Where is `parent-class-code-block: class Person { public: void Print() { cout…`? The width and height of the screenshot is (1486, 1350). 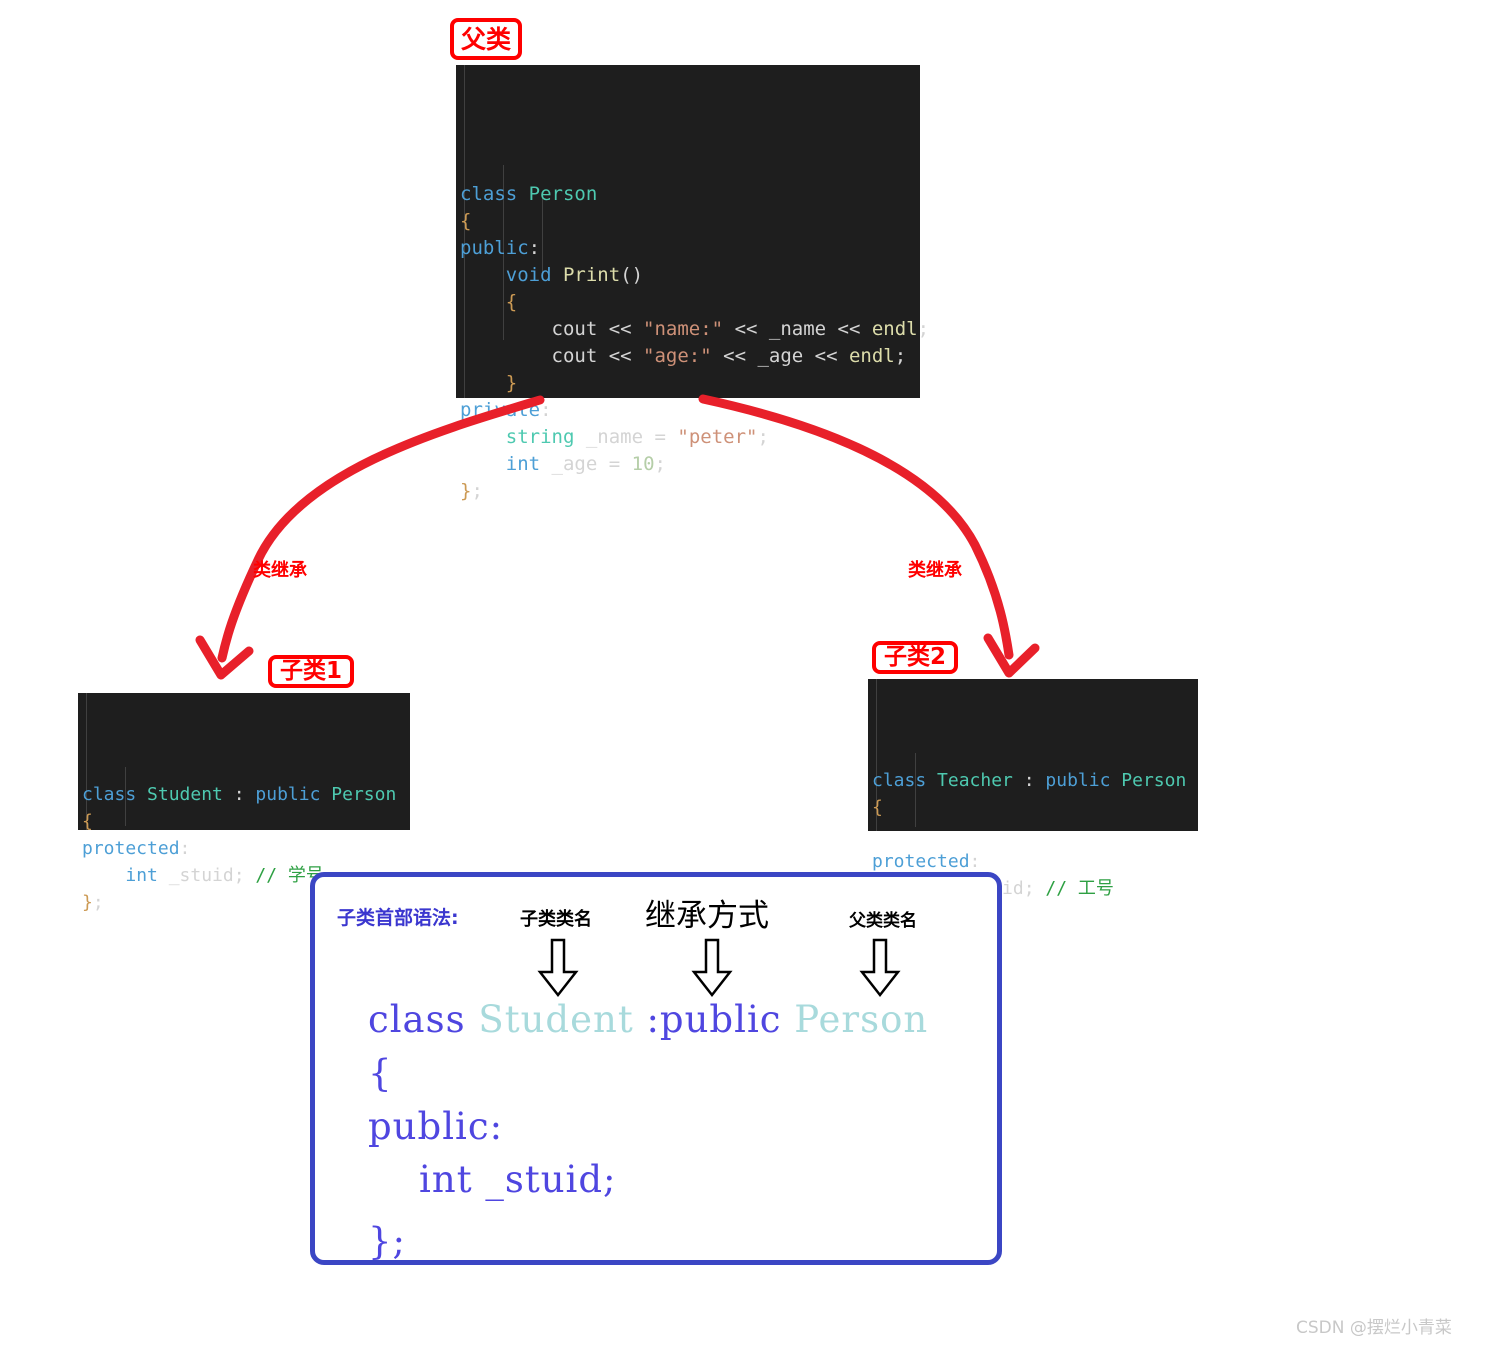
parent-class-code-block: class Person { public: void Print() { cout… is located at coordinates (692, 283).